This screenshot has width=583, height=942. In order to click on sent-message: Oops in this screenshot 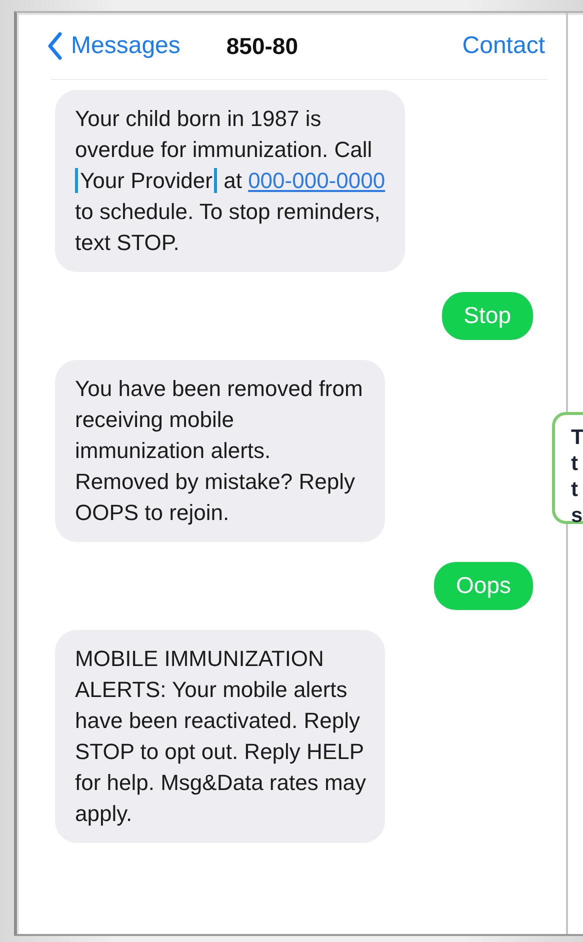, I will do `click(483, 586)`.